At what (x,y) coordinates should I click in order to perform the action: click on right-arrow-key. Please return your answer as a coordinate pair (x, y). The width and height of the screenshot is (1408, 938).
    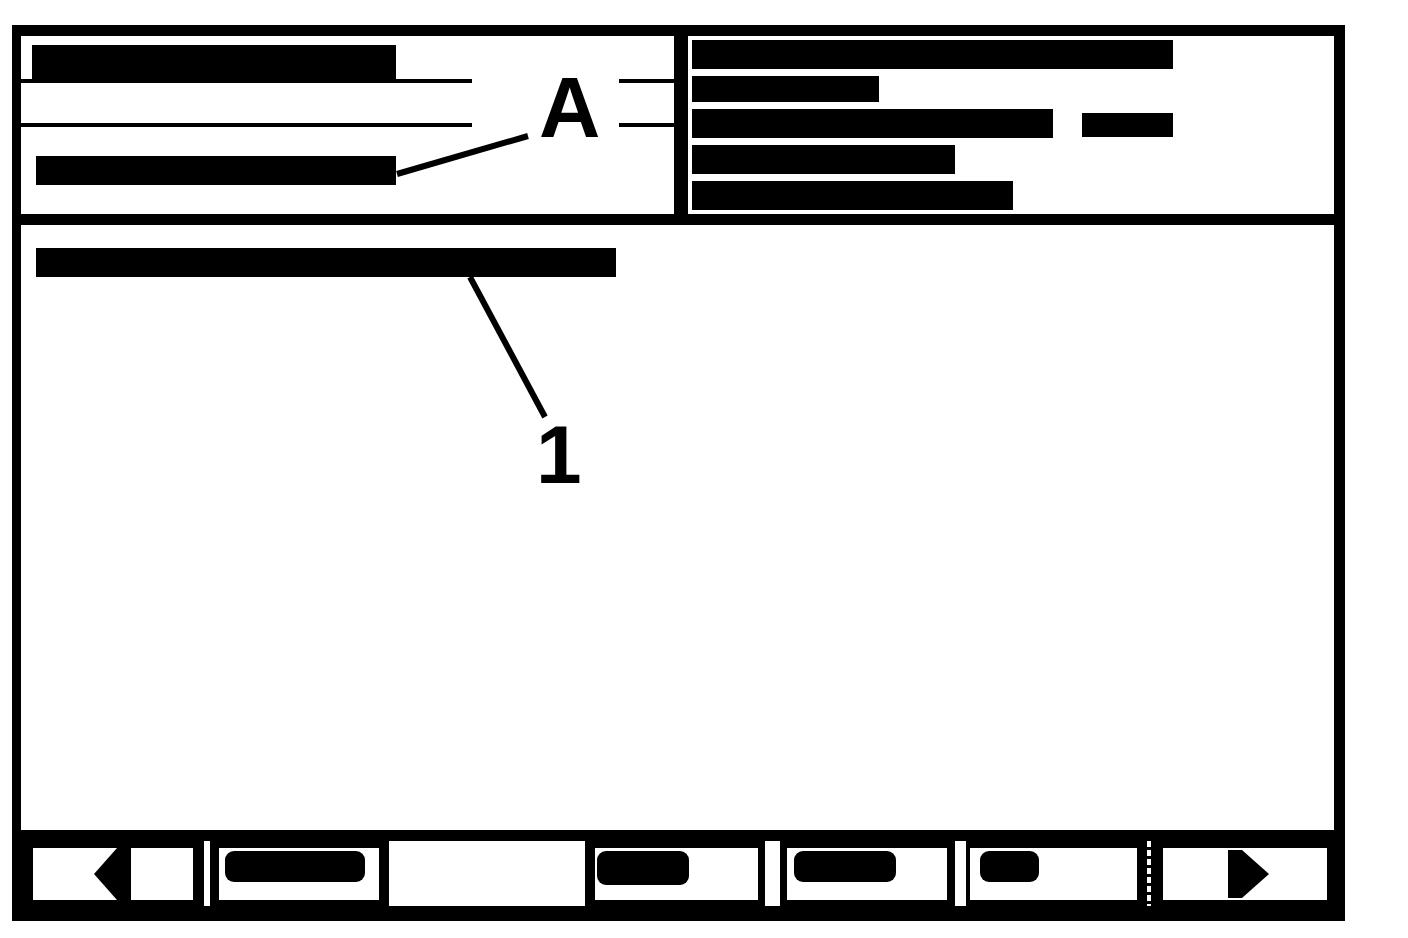
    Looking at the image, I should click on (1245, 874).